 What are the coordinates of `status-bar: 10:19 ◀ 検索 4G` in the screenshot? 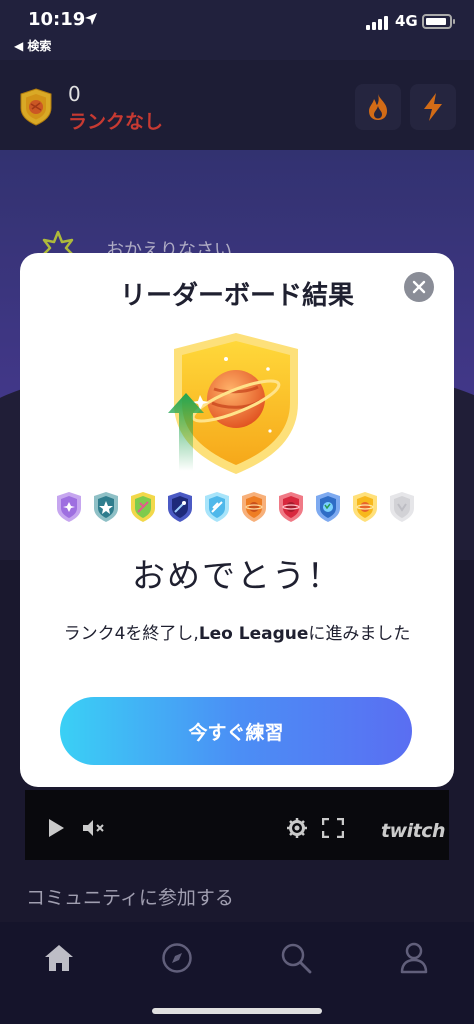 It's located at (237, 30).